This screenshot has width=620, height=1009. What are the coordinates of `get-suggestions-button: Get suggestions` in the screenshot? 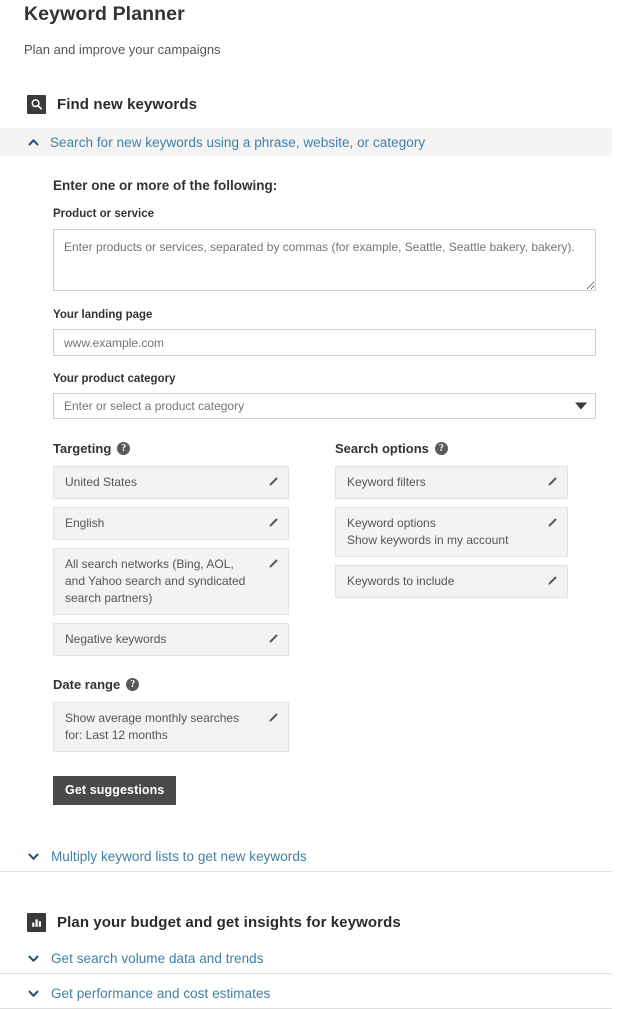 It's located at (115, 790).